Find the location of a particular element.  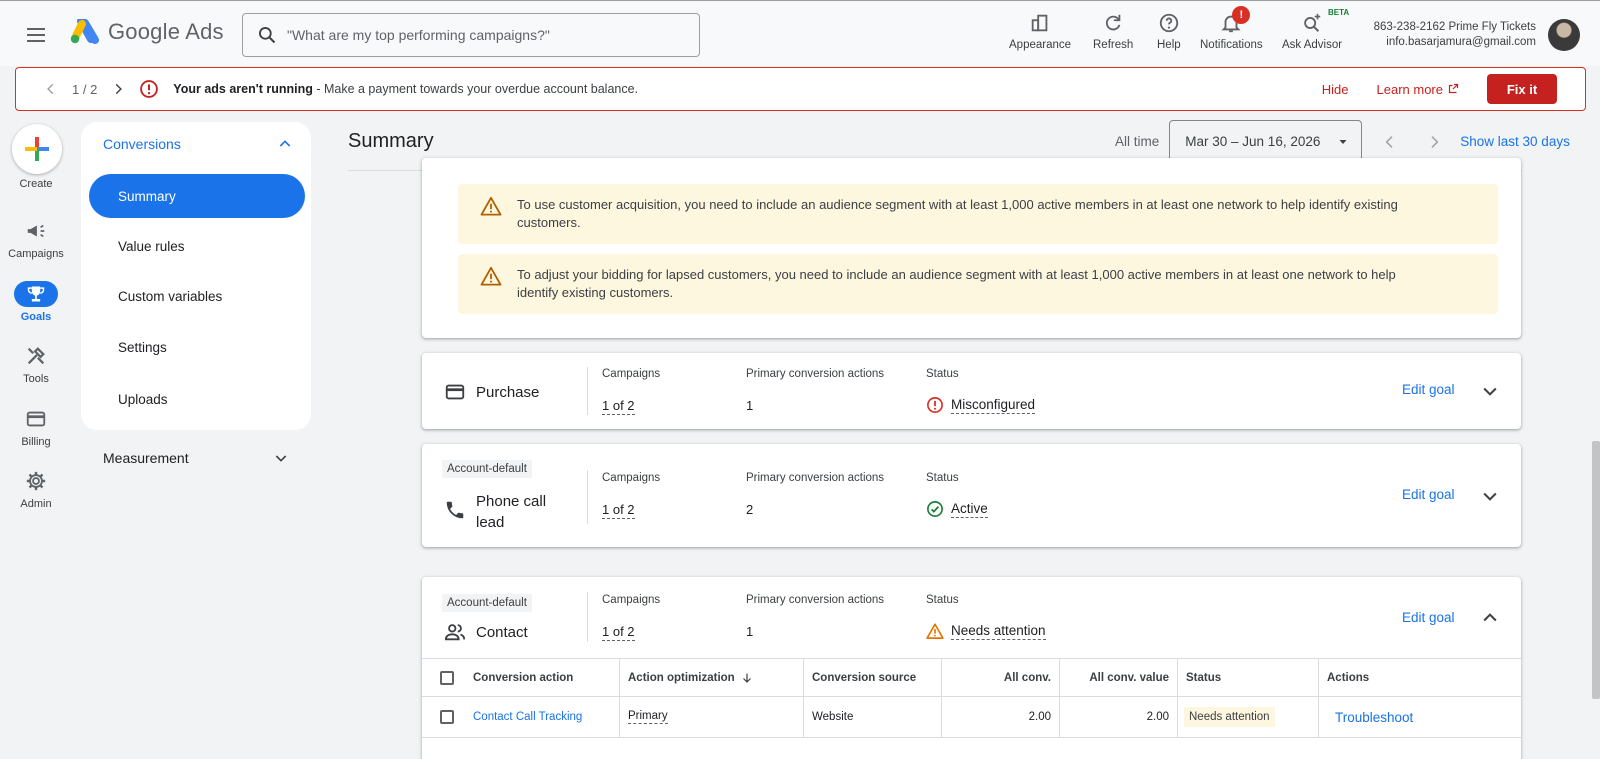

rail-item-goals: Goals is located at coordinates (36, 302).